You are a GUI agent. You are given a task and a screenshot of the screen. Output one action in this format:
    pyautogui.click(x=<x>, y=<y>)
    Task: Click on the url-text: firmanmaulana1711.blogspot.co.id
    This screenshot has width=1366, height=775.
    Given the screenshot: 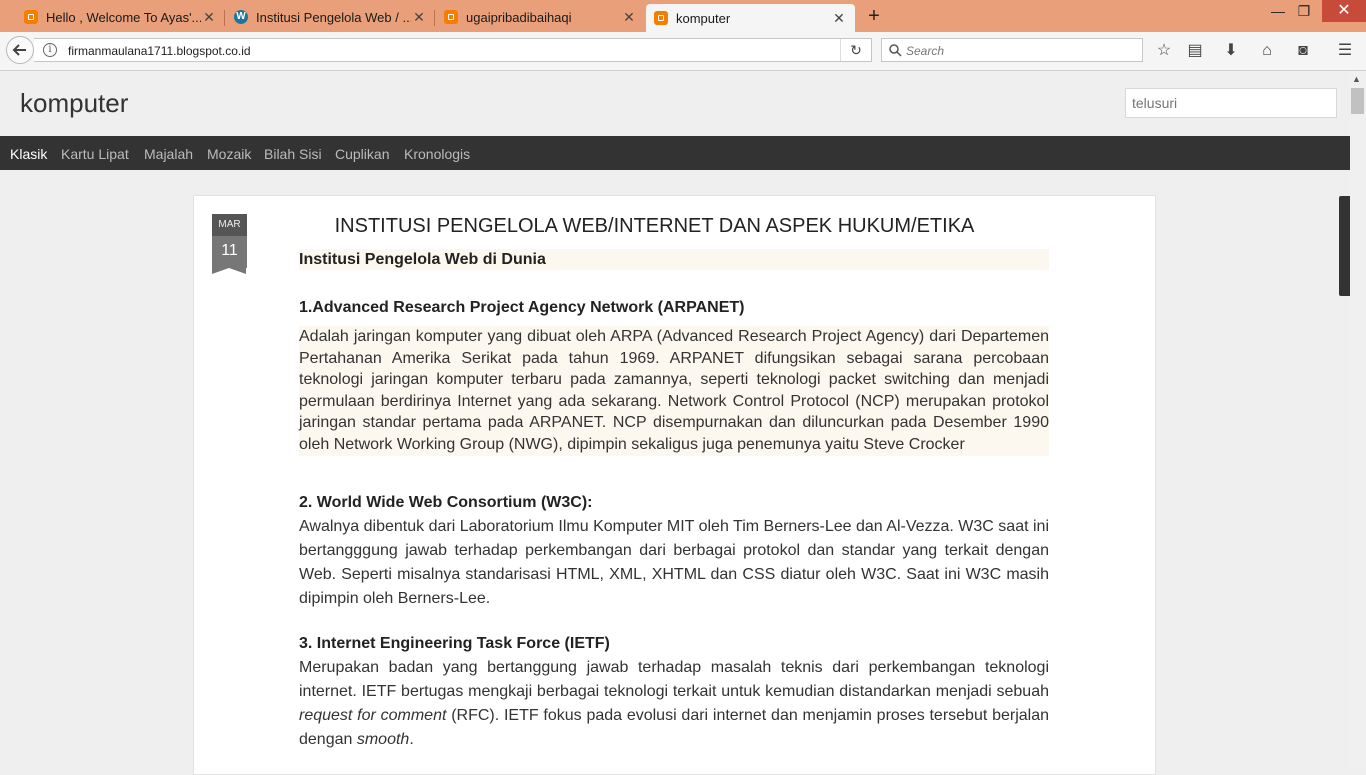 What is the action you would take?
    pyautogui.click(x=159, y=51)
    